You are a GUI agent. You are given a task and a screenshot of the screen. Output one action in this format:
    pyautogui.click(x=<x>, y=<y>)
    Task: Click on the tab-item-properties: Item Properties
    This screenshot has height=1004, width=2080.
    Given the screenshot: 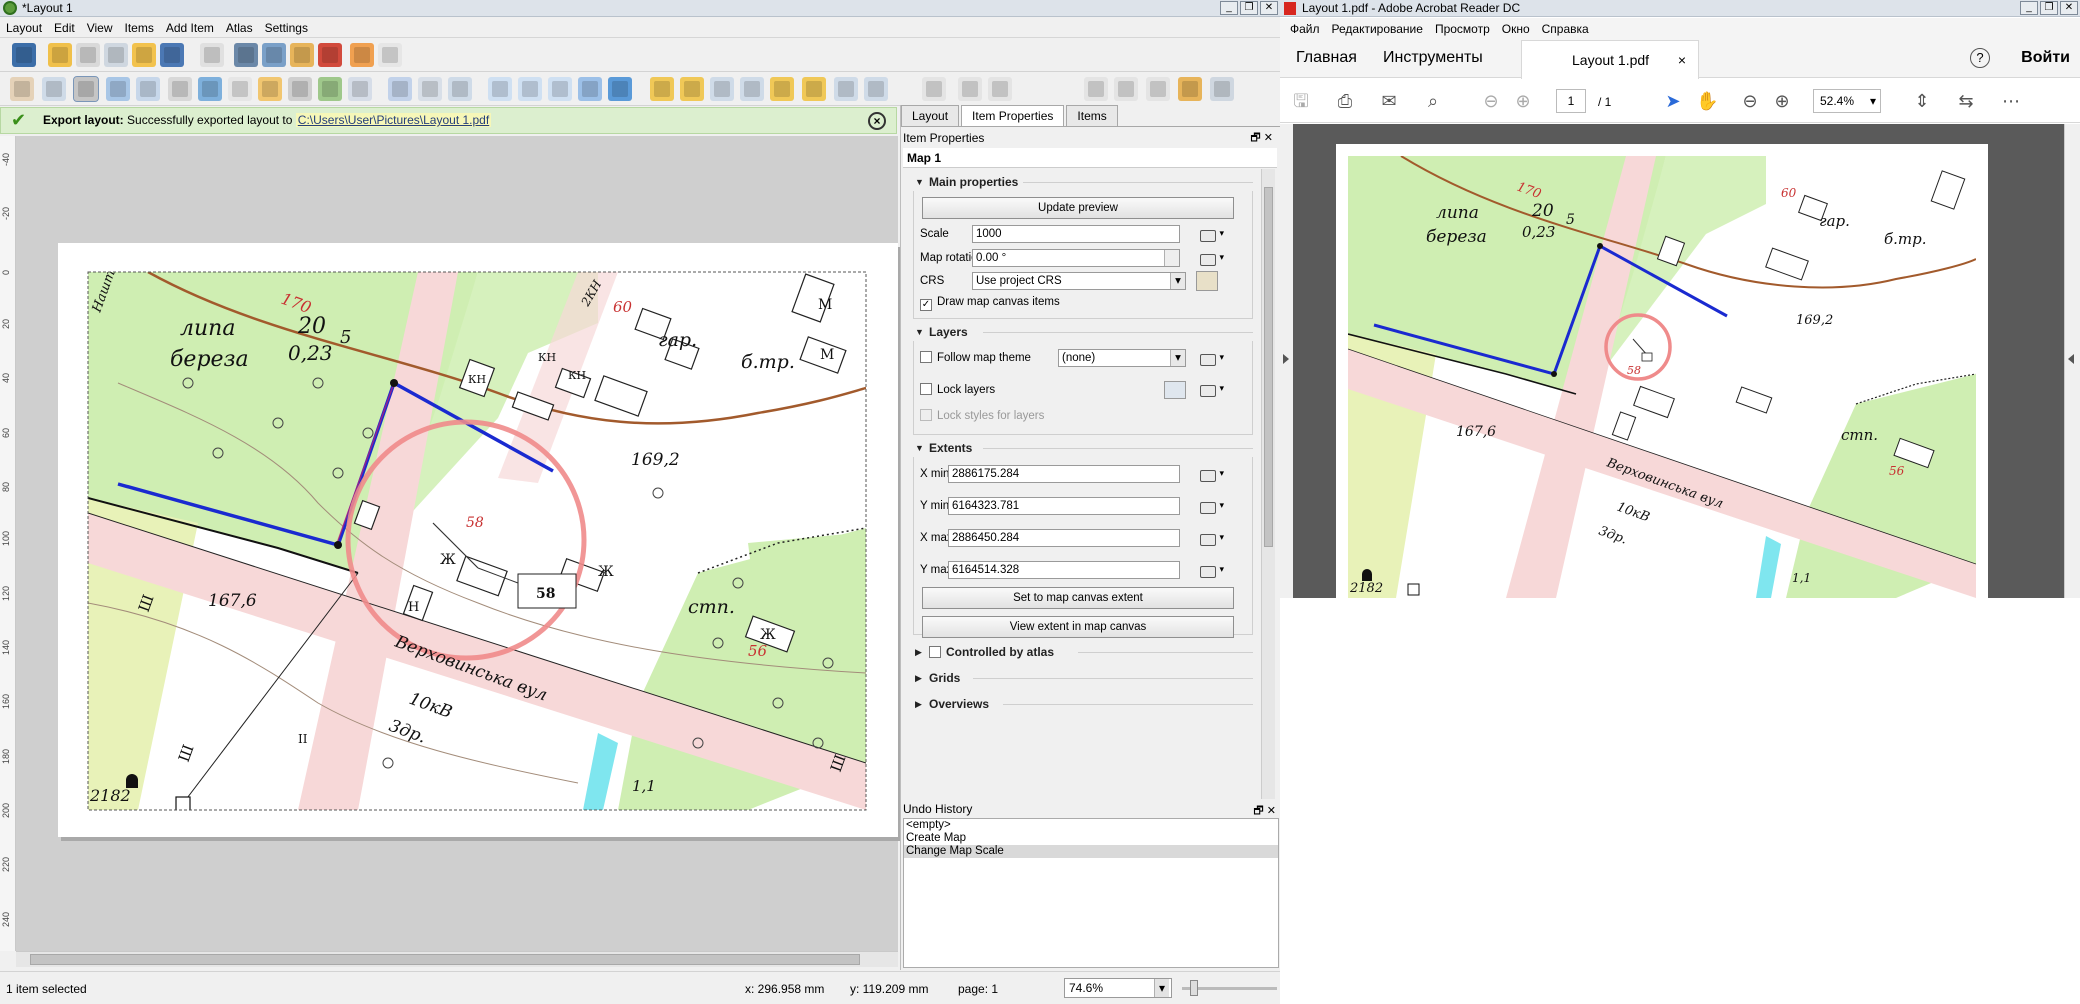 What is the action you would take?
    pyautogui.click(x=1013, y=115)
    